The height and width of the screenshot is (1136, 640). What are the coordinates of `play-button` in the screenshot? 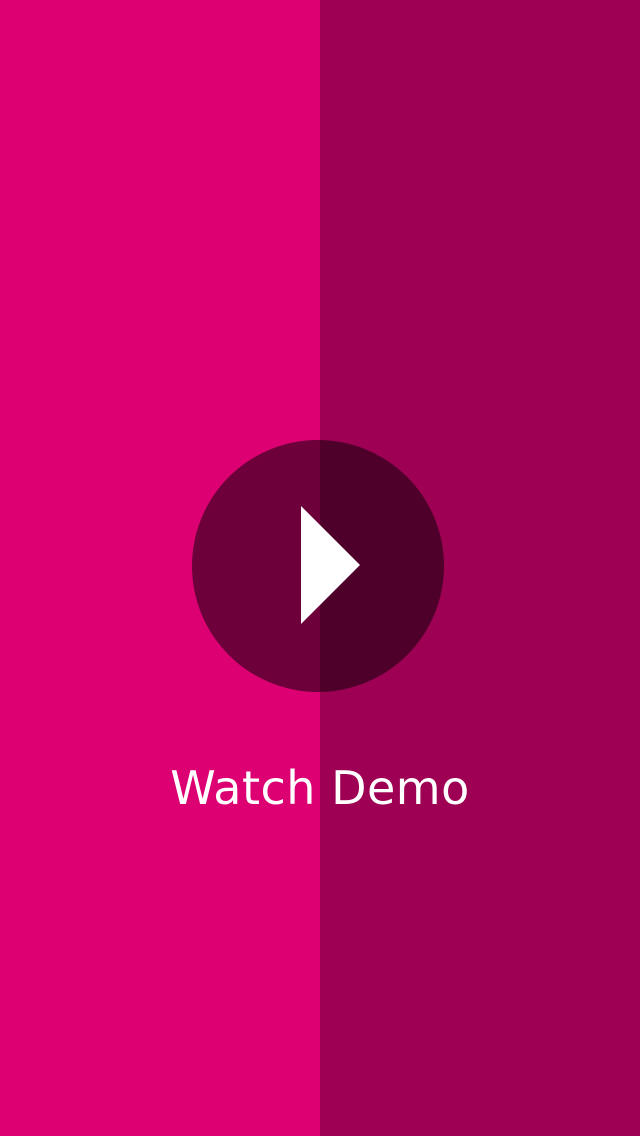 It's located at (318, 566).